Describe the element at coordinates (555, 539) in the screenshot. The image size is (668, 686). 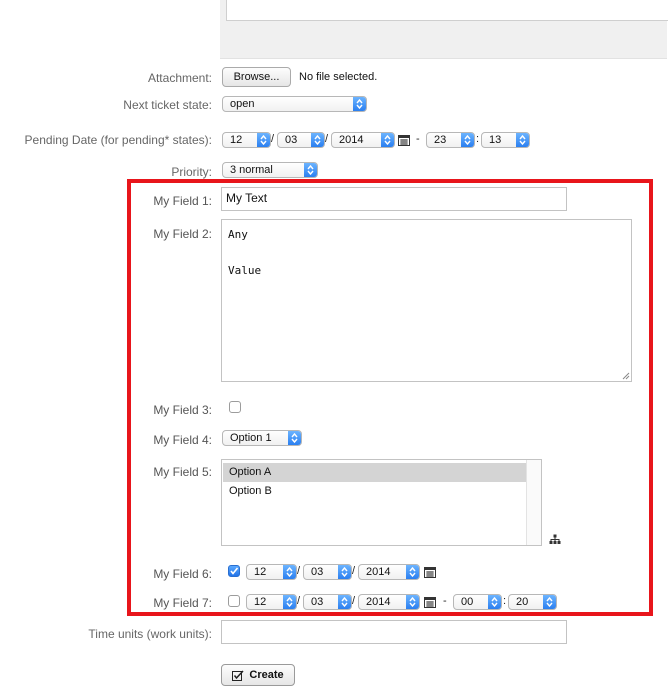
I see `tree-selection-icon` at that location.